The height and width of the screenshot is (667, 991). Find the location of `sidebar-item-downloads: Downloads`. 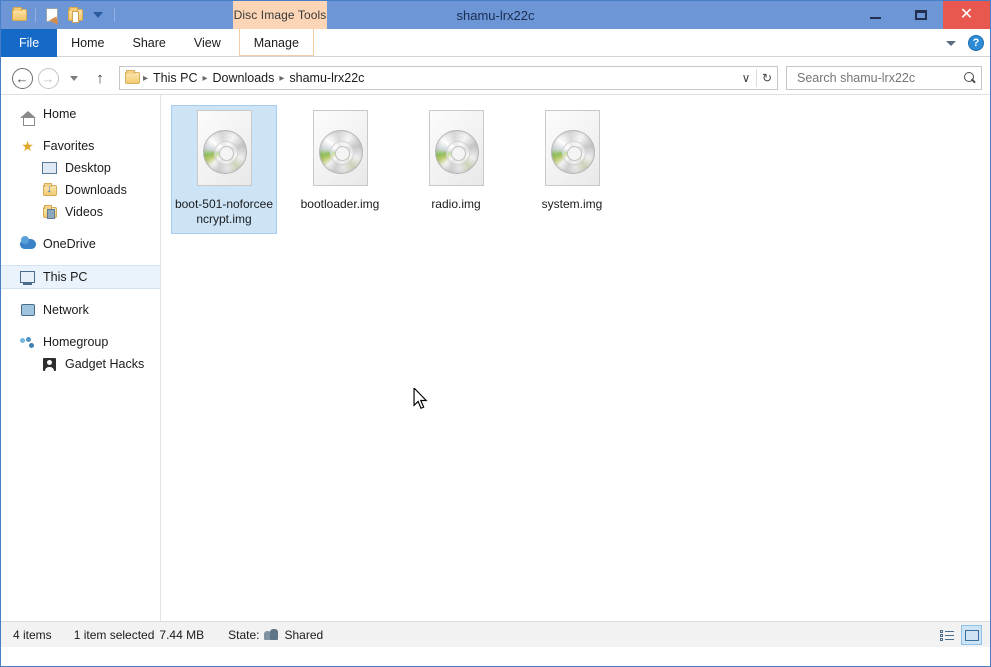

sidebar-item-downloads: Downloads is located at coordinates (80, 190).